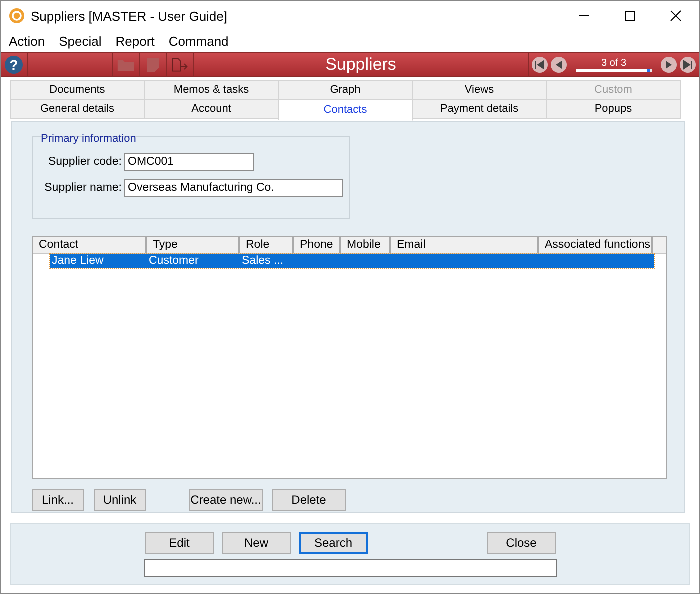  What do you see at coordinates (676, 16) in the screenshot?
I see `close-icon` at bounding box center [676, 16].